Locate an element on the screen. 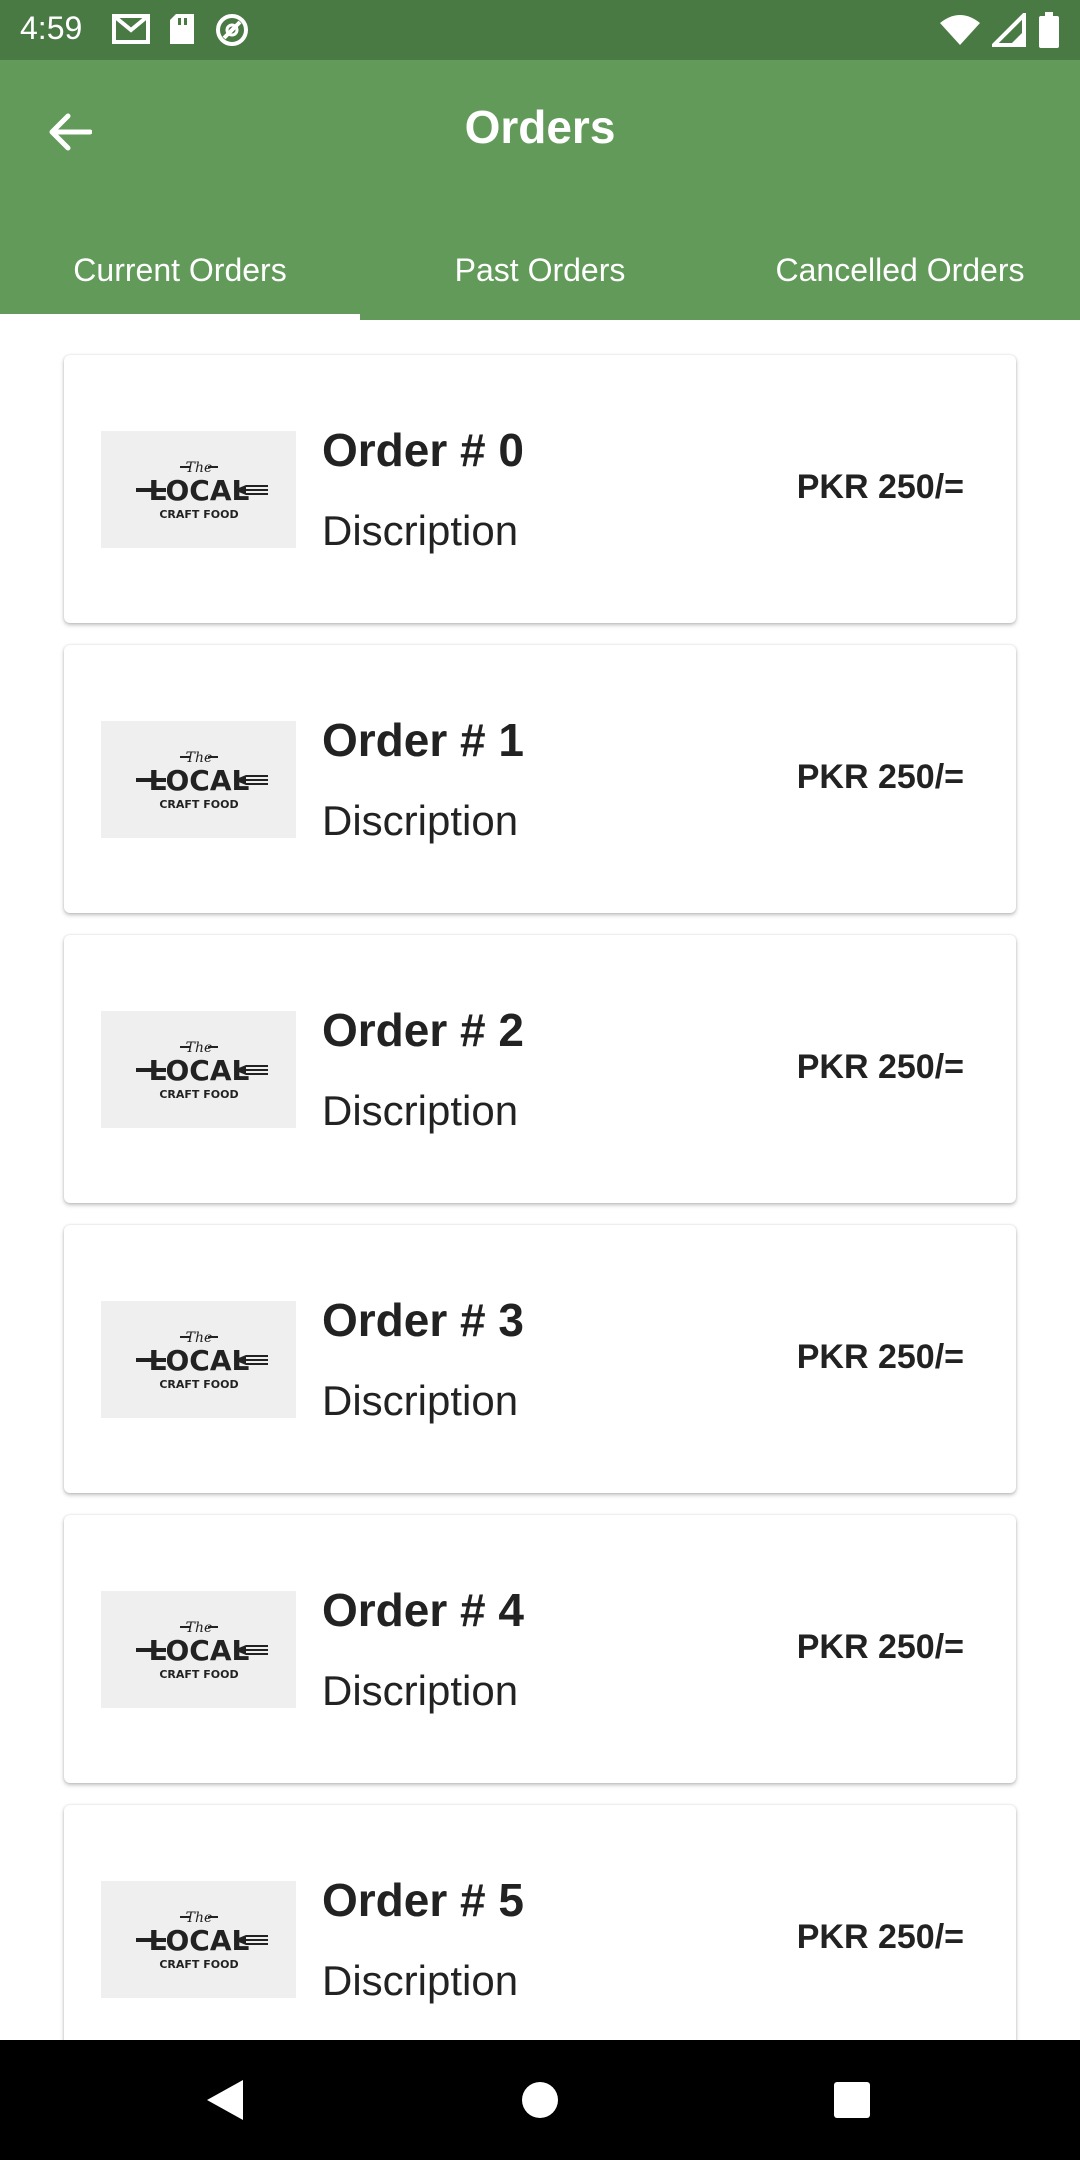 This screenshot has width=1080, height=2160. sd-card-icon is located at coordinates (182, 32).